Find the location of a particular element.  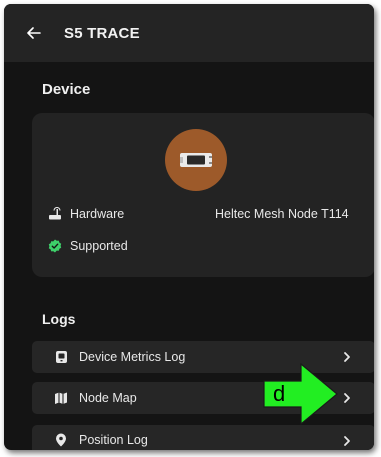

app-bar: S5 TRACE is located at coordinates (189, 33).